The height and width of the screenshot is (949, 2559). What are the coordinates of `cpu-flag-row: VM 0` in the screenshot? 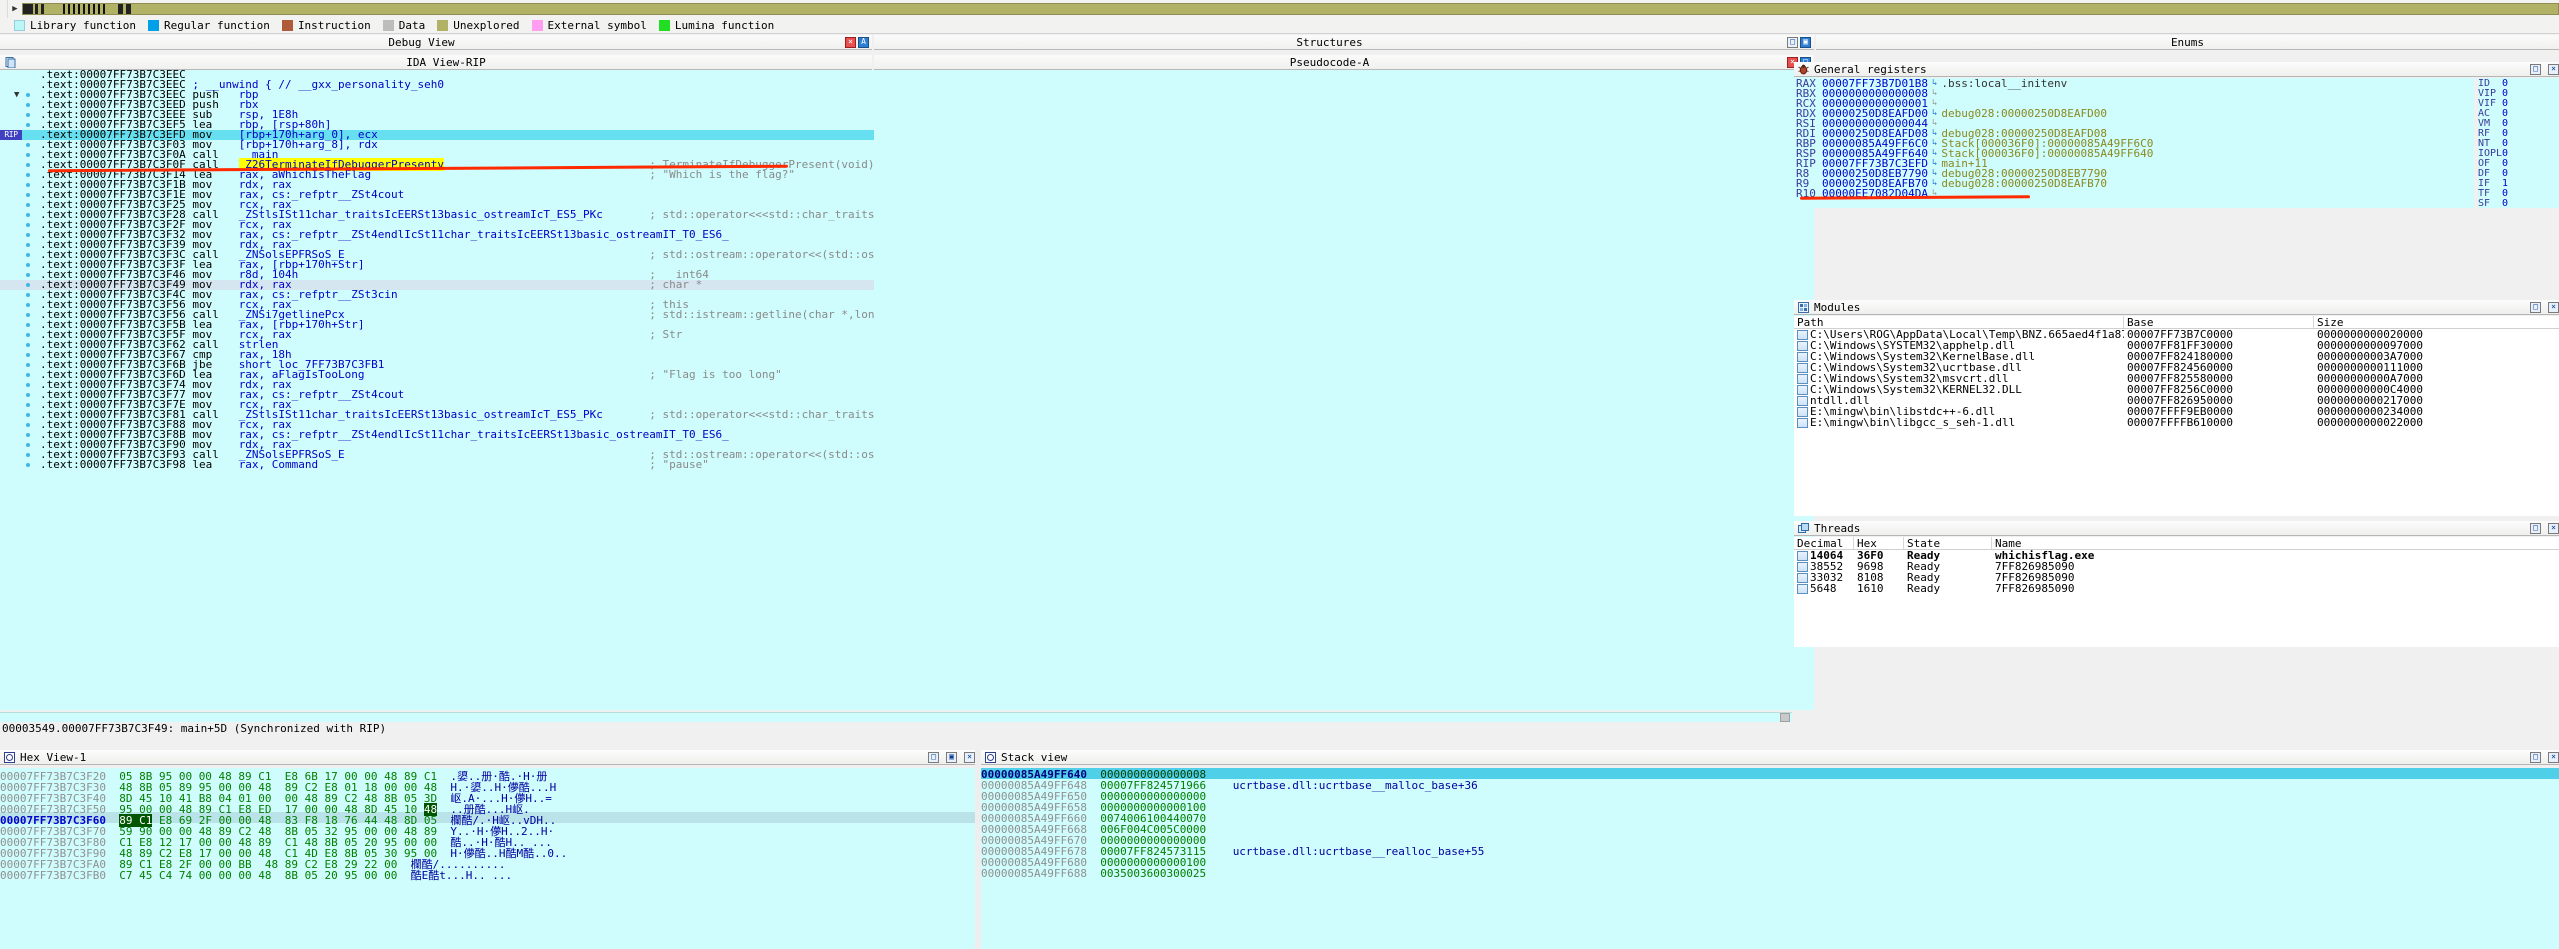 It's located at (2518, 123).